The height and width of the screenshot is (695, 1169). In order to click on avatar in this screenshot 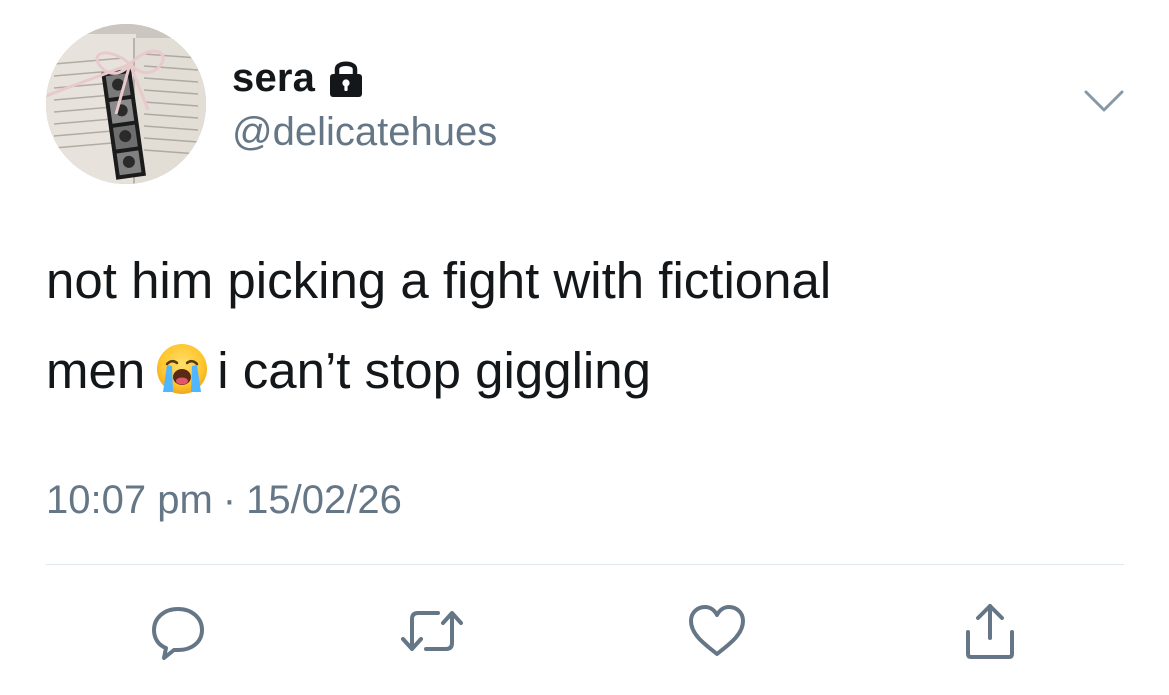, I will do `click(126, 104)`.